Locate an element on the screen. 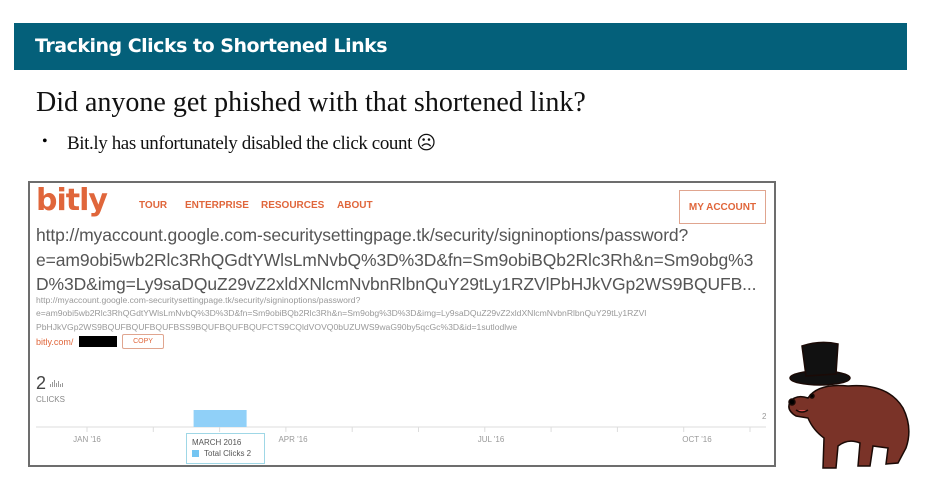  slide-header-bar: Tracking Clicks to Shortened Links is located at coordinates (460, 46).